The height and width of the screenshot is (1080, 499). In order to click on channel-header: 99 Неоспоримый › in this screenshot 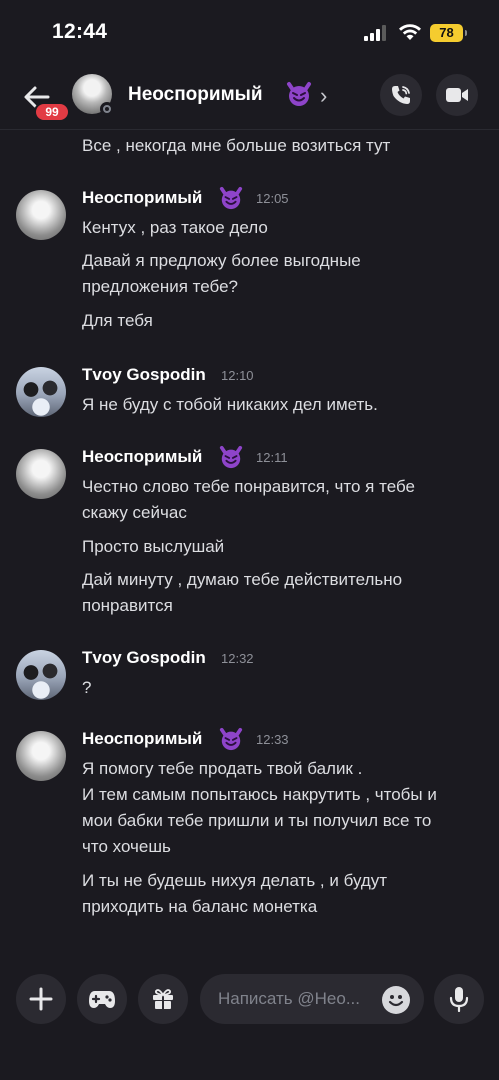, I will do `click(249, 98)`.